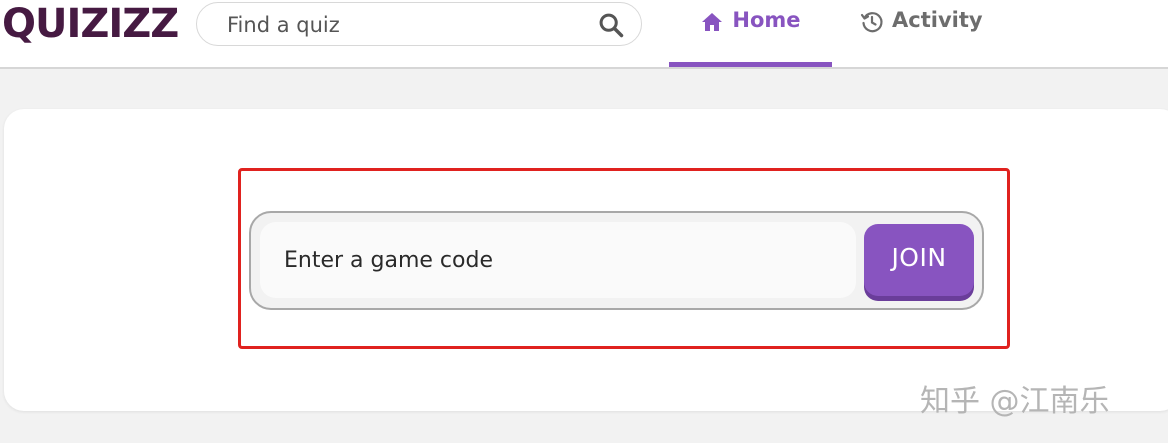  Describe the element at coordinates (937, 20) in the screenshot. I see `tab-activity-label: Activity` at that location.